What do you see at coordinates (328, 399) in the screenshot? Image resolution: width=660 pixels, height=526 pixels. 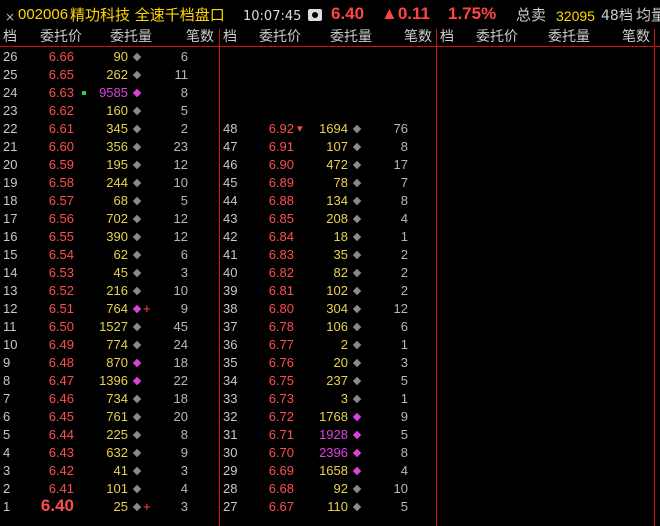 I see `order-row: 33 6.73 3 1` at bounding box center [328, 399].